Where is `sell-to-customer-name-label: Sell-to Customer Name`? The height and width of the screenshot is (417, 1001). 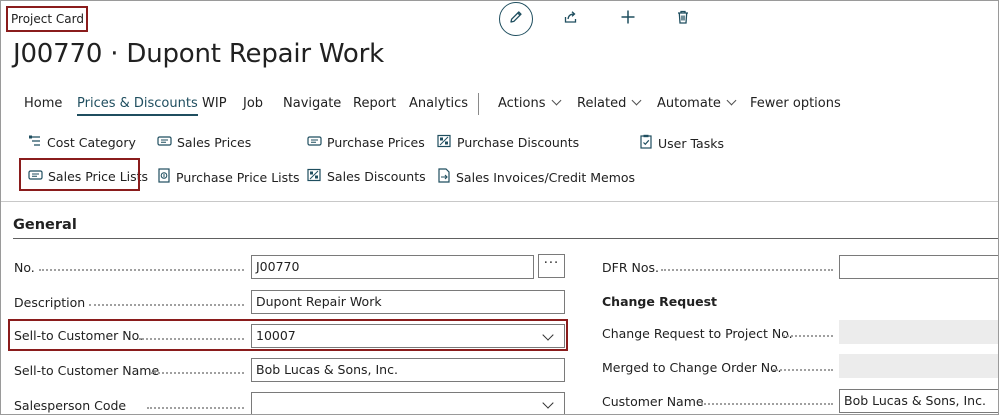 sell-to-customer-name-label: Sell-to Customer Name is located at coordinates (87, 370).